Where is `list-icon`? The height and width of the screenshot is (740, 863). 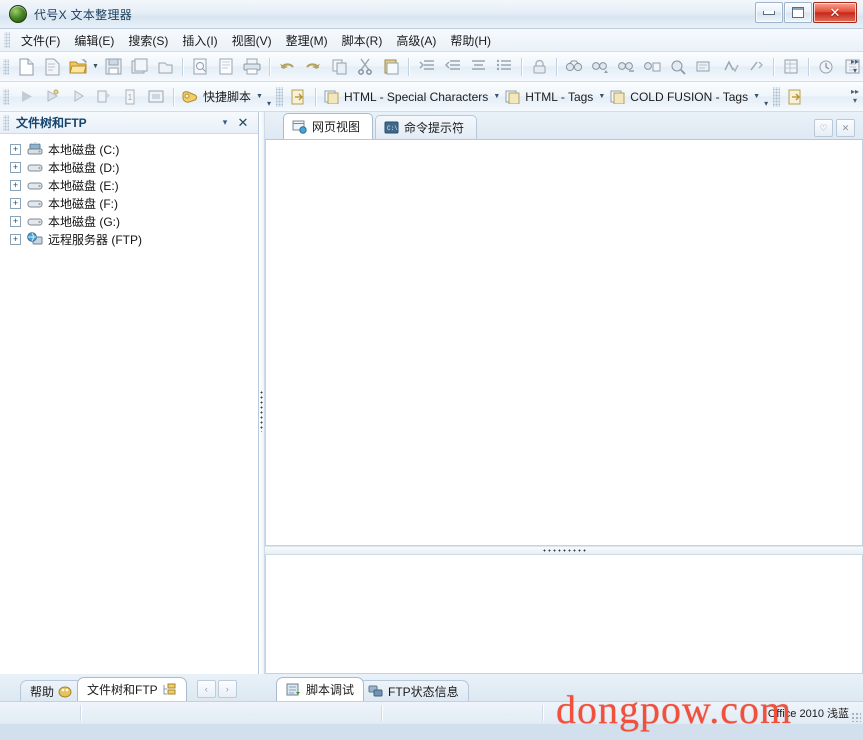 list-icon is located at coordinates (504, 67).